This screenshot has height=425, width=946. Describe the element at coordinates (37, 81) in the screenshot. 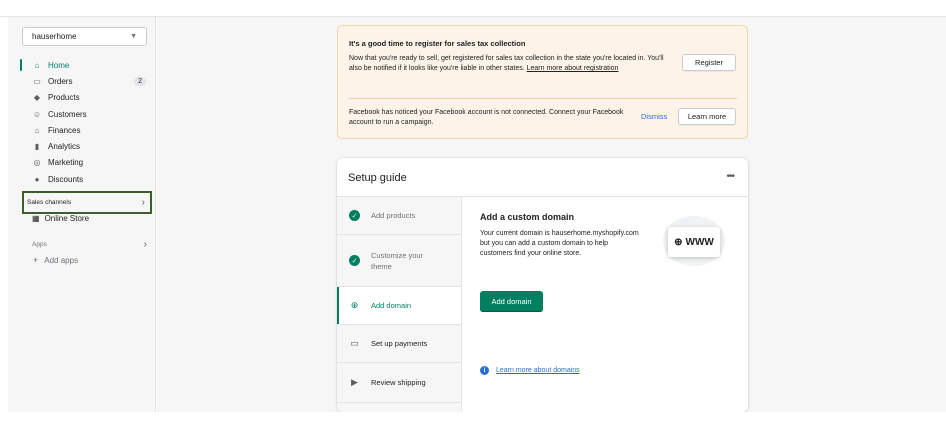

I see `orders-icon: ▭` at that location.